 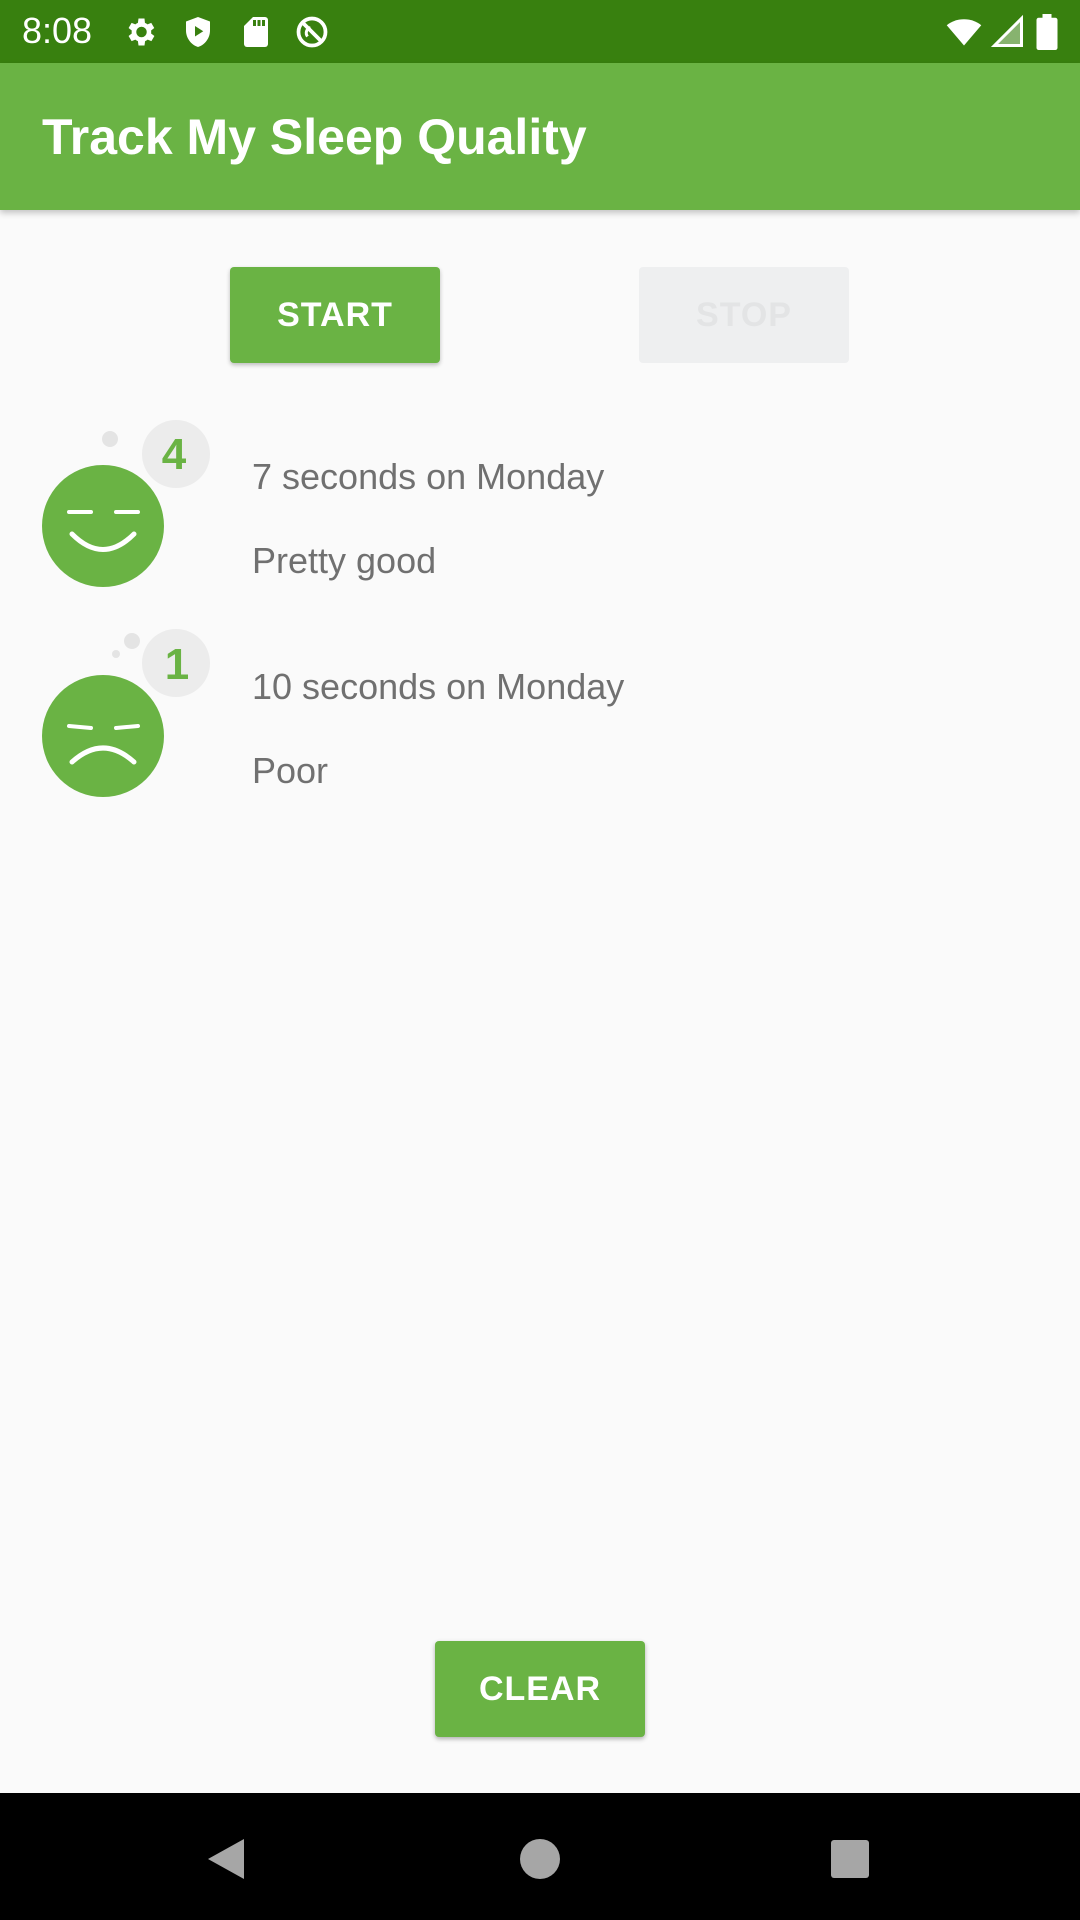 I want to click on rating-number: 4, so click(x=174, y=454).